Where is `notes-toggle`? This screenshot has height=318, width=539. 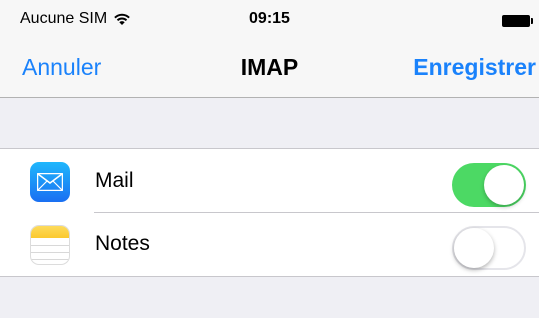
notes-toggle is located at coordinates (489, 248).